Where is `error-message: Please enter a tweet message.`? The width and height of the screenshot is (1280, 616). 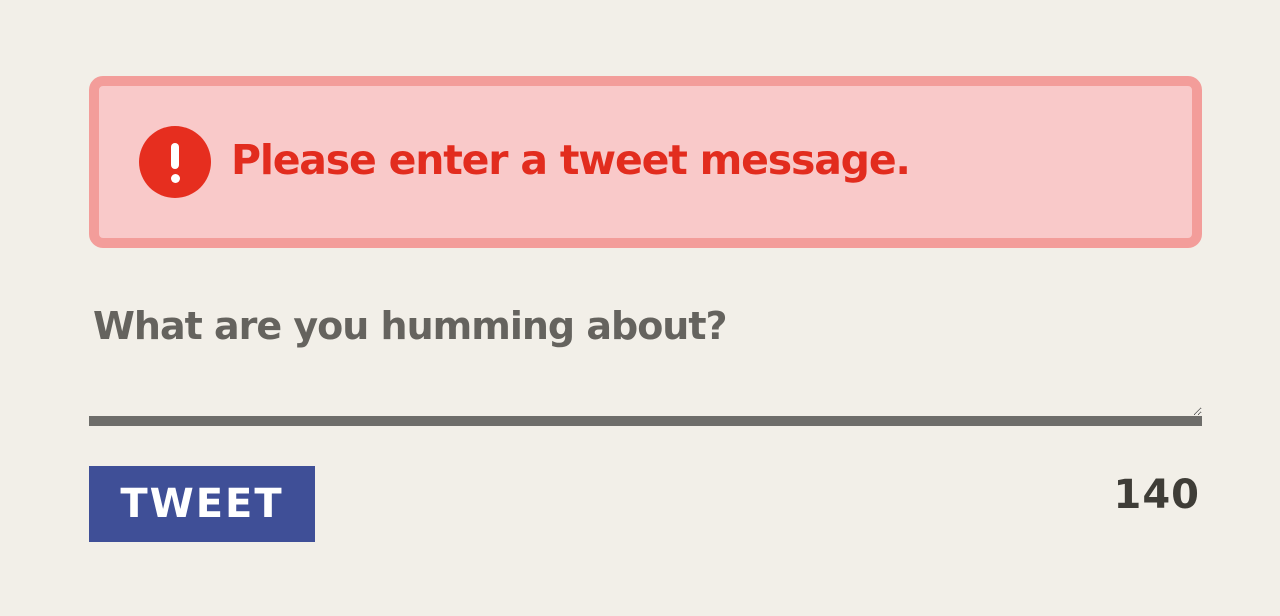
error-message: Please enter a tweet message. is located at coordinates (571, 160).